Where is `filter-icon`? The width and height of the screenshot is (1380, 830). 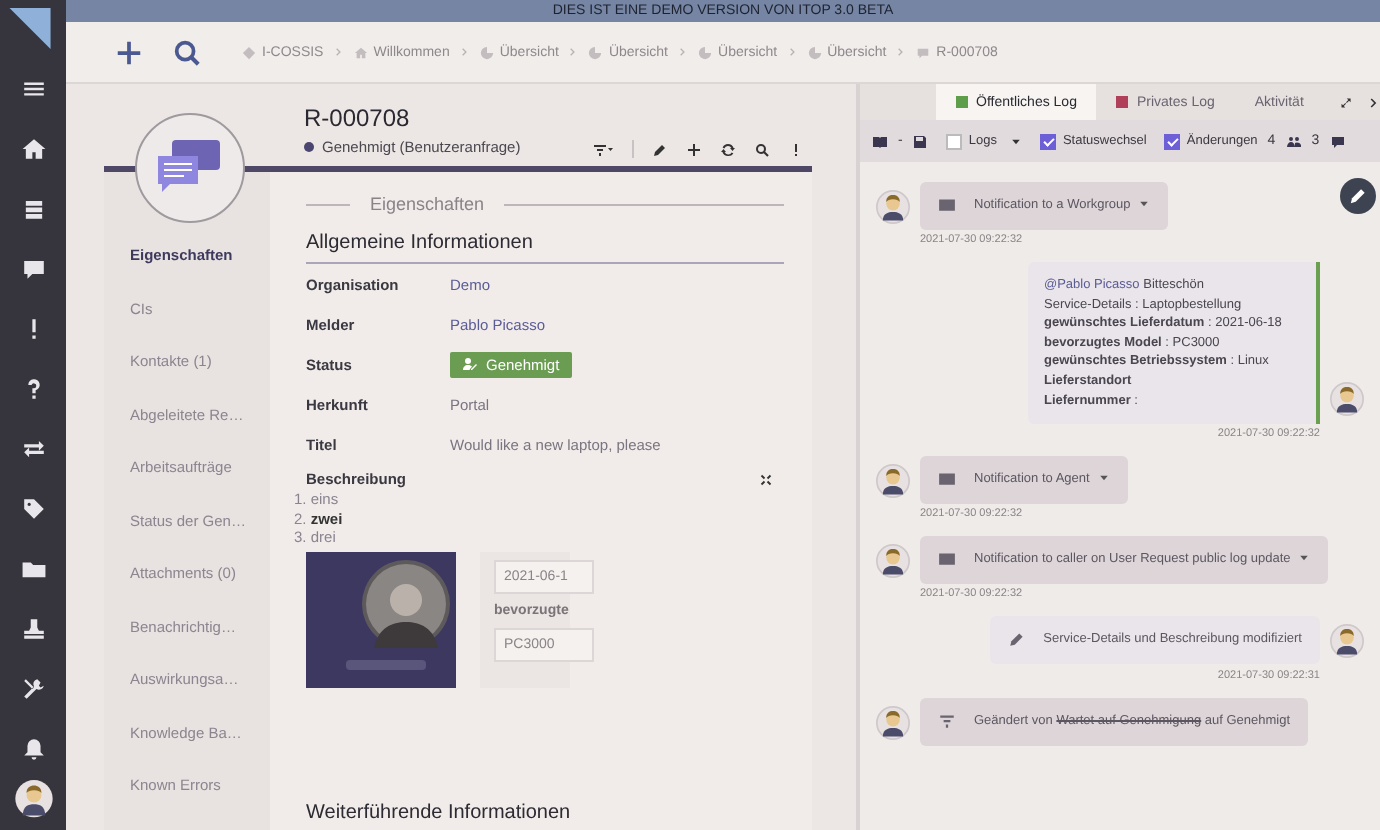
filter-icon is located at coordinates (947, 721).